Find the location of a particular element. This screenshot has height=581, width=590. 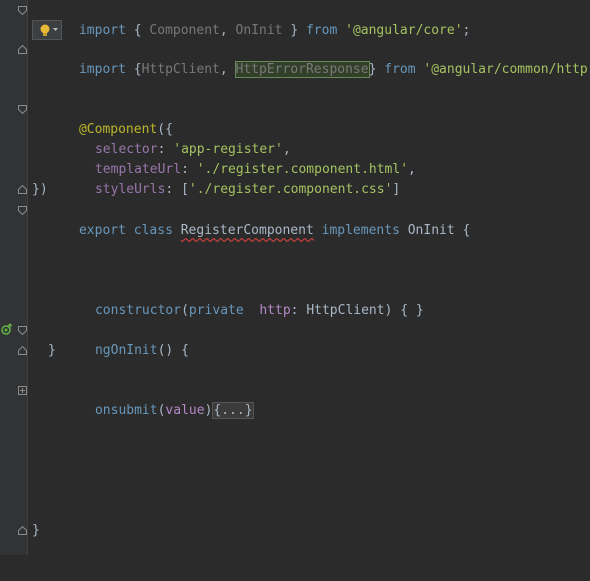

keyword-class: class is located at coordinates (153, 230).